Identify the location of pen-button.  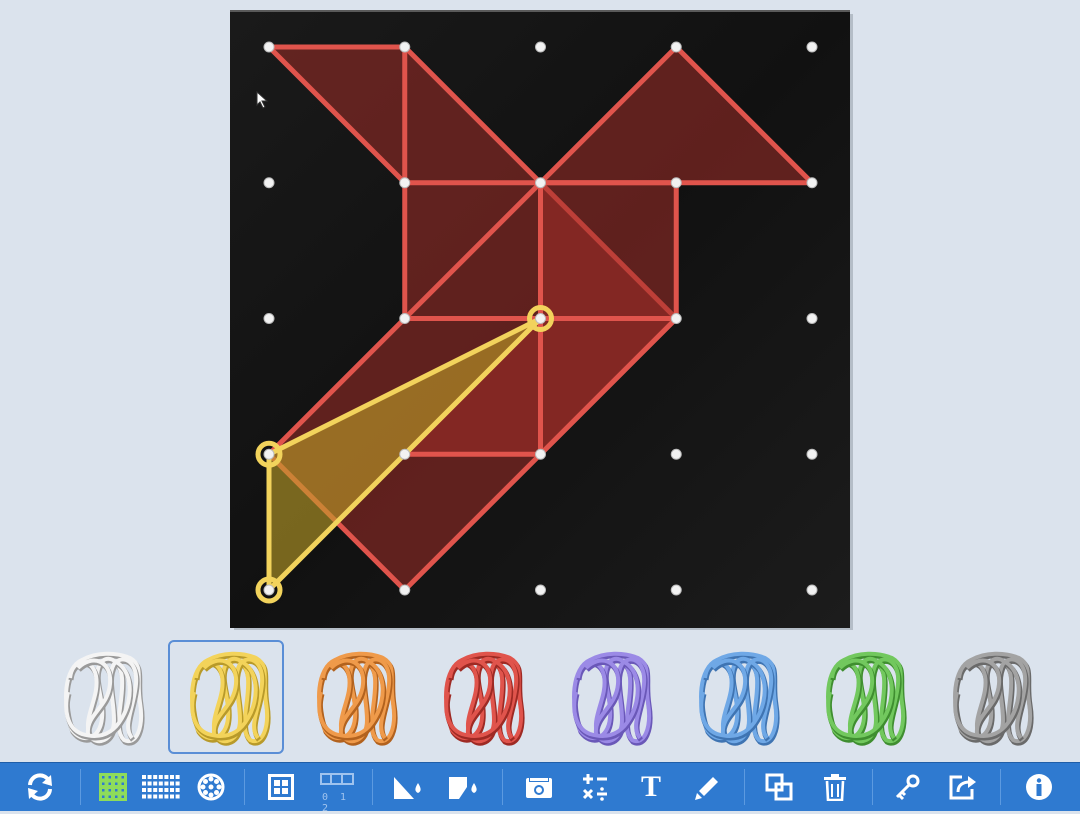
(707, 787).